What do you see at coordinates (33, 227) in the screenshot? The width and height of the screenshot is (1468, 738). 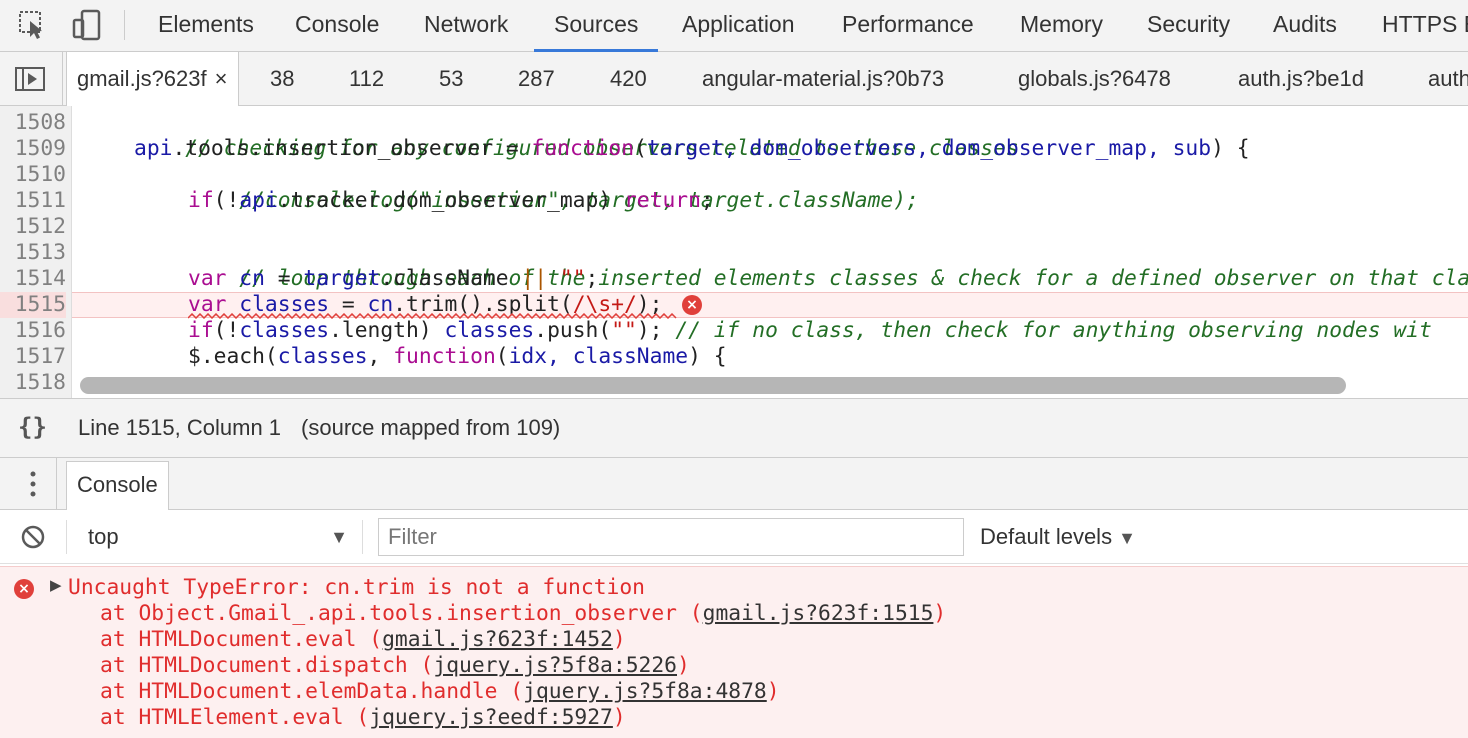 I see `line-number: 1512` at bounding box center [33, 227].